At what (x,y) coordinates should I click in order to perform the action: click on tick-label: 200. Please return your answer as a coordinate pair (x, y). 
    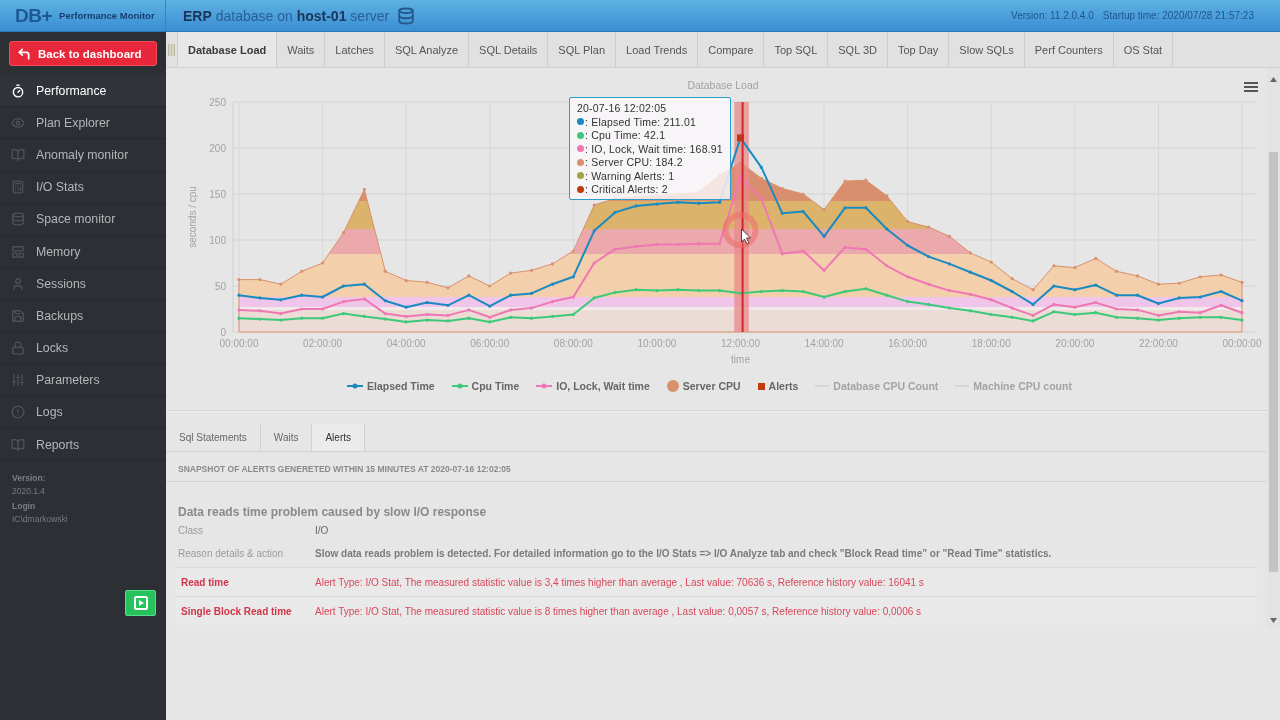
    Looking at the image, I should click on (217, 148).